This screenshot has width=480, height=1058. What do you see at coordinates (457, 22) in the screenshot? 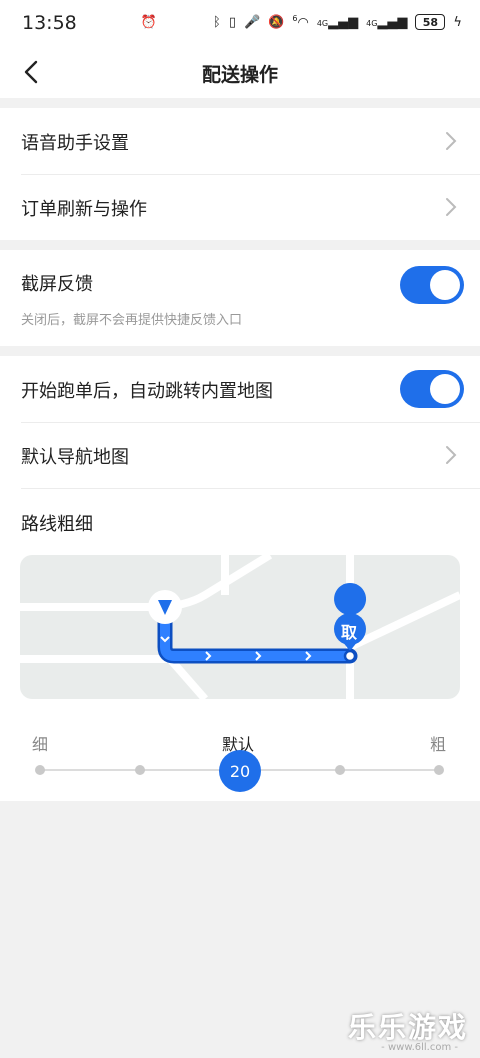
I see `charging-icon: ϟ` at bounding box center [457, 22].